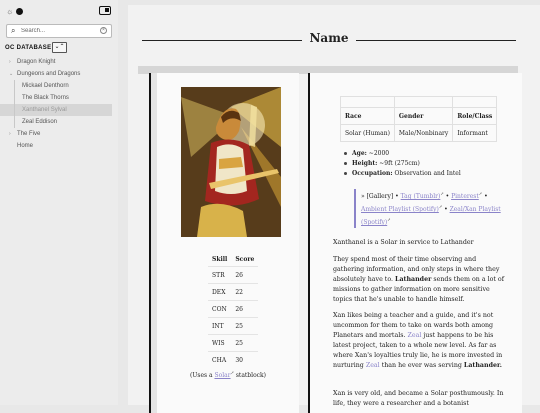 The height and width of the screenshot is (413, 540). I want to click on stat-name: DEX, so click(220, 292).